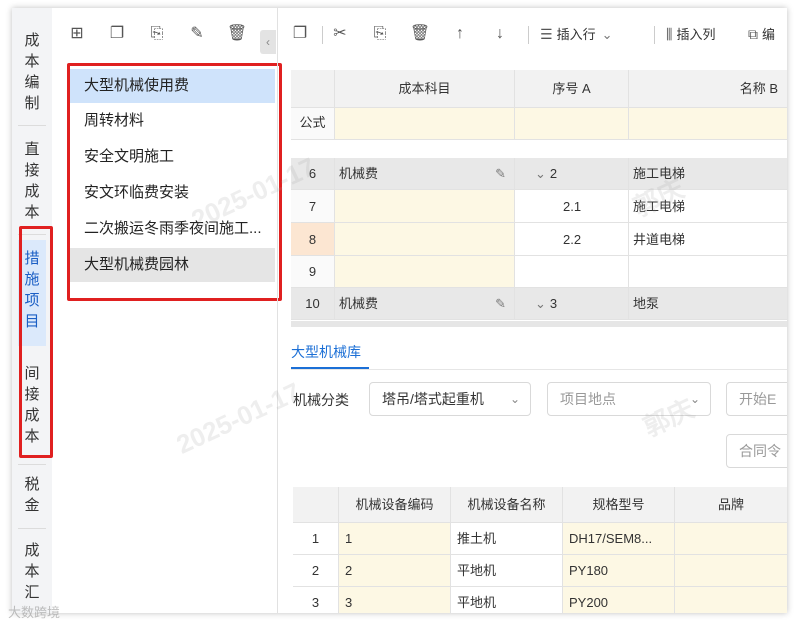 This screenshot has width=798, height=628. I want to click on start-date-placeholder: 开始E, so click(758, 399).